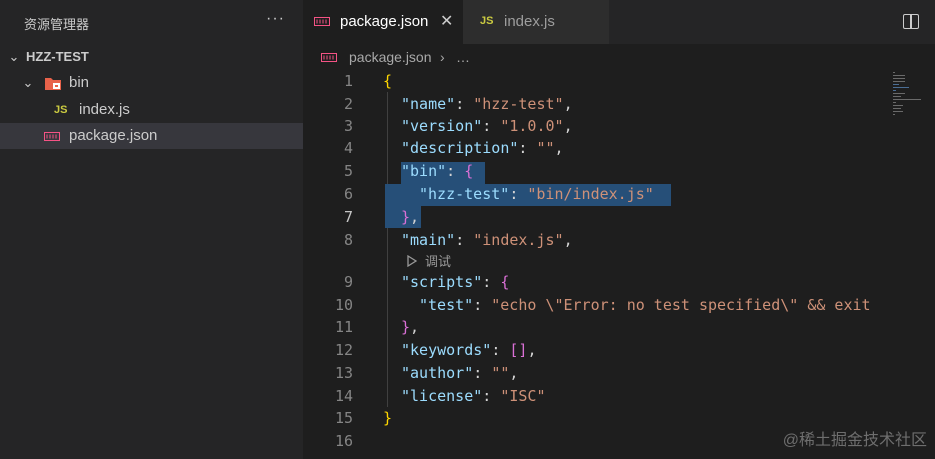 This screenshot has height=459, width=935. Describe the element at coordinates (390, 57) in the screenshot. I see `breadcrumb-file: package.json` at that location.